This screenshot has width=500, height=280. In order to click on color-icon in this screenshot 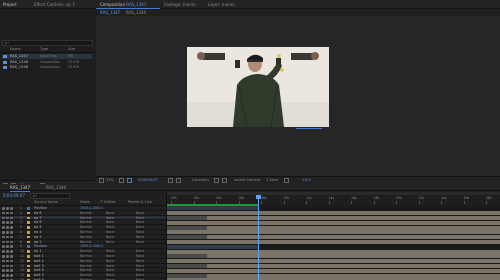, I will do `click(178, 180)`.